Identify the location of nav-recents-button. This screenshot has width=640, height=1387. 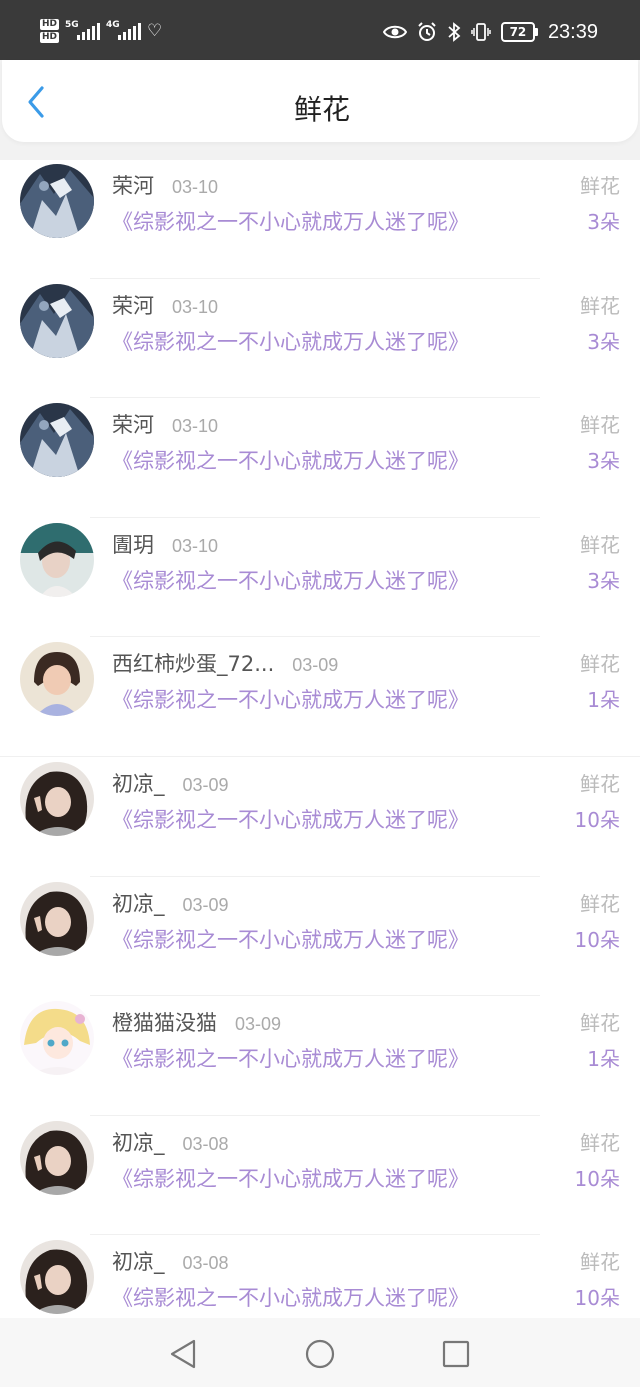
(456, 1354).